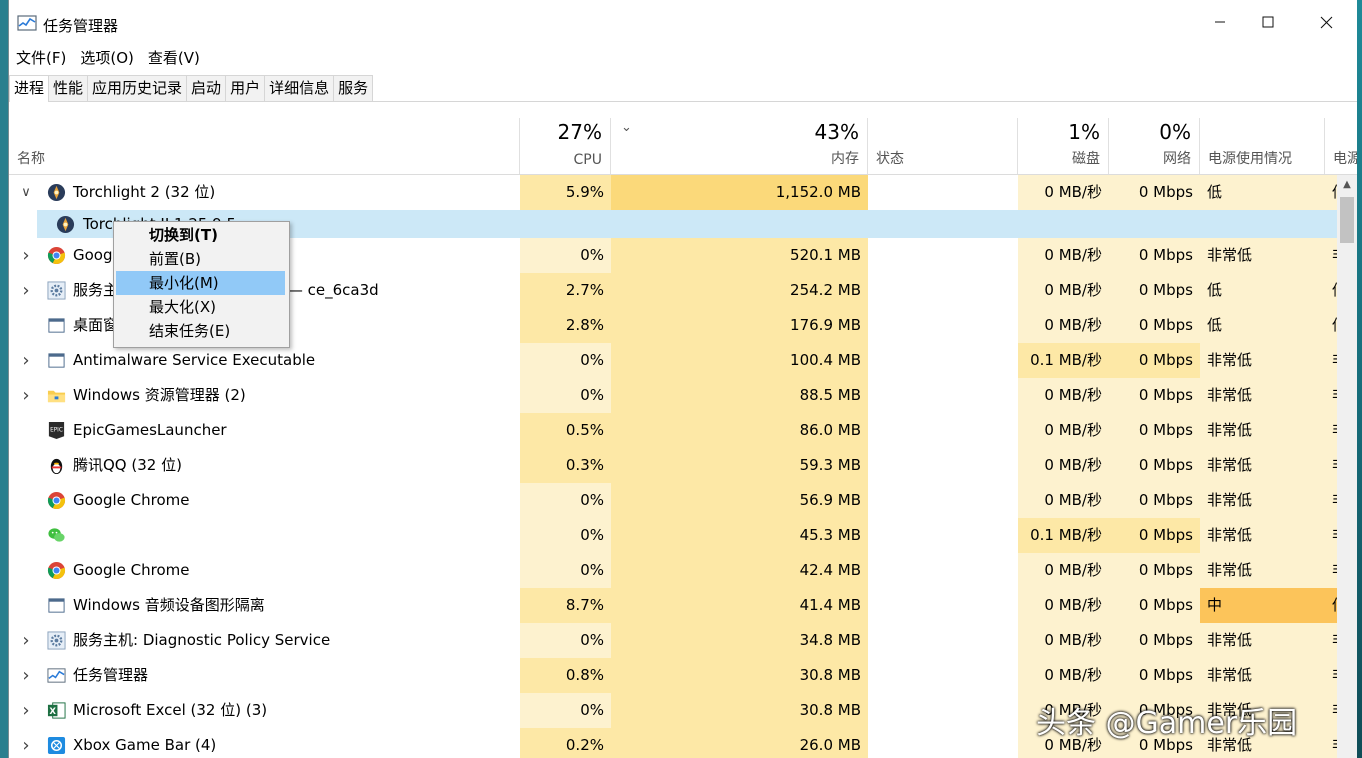 This screenshot has height=758, width=1362. I want to click on close-icon, so click(1326, 22).